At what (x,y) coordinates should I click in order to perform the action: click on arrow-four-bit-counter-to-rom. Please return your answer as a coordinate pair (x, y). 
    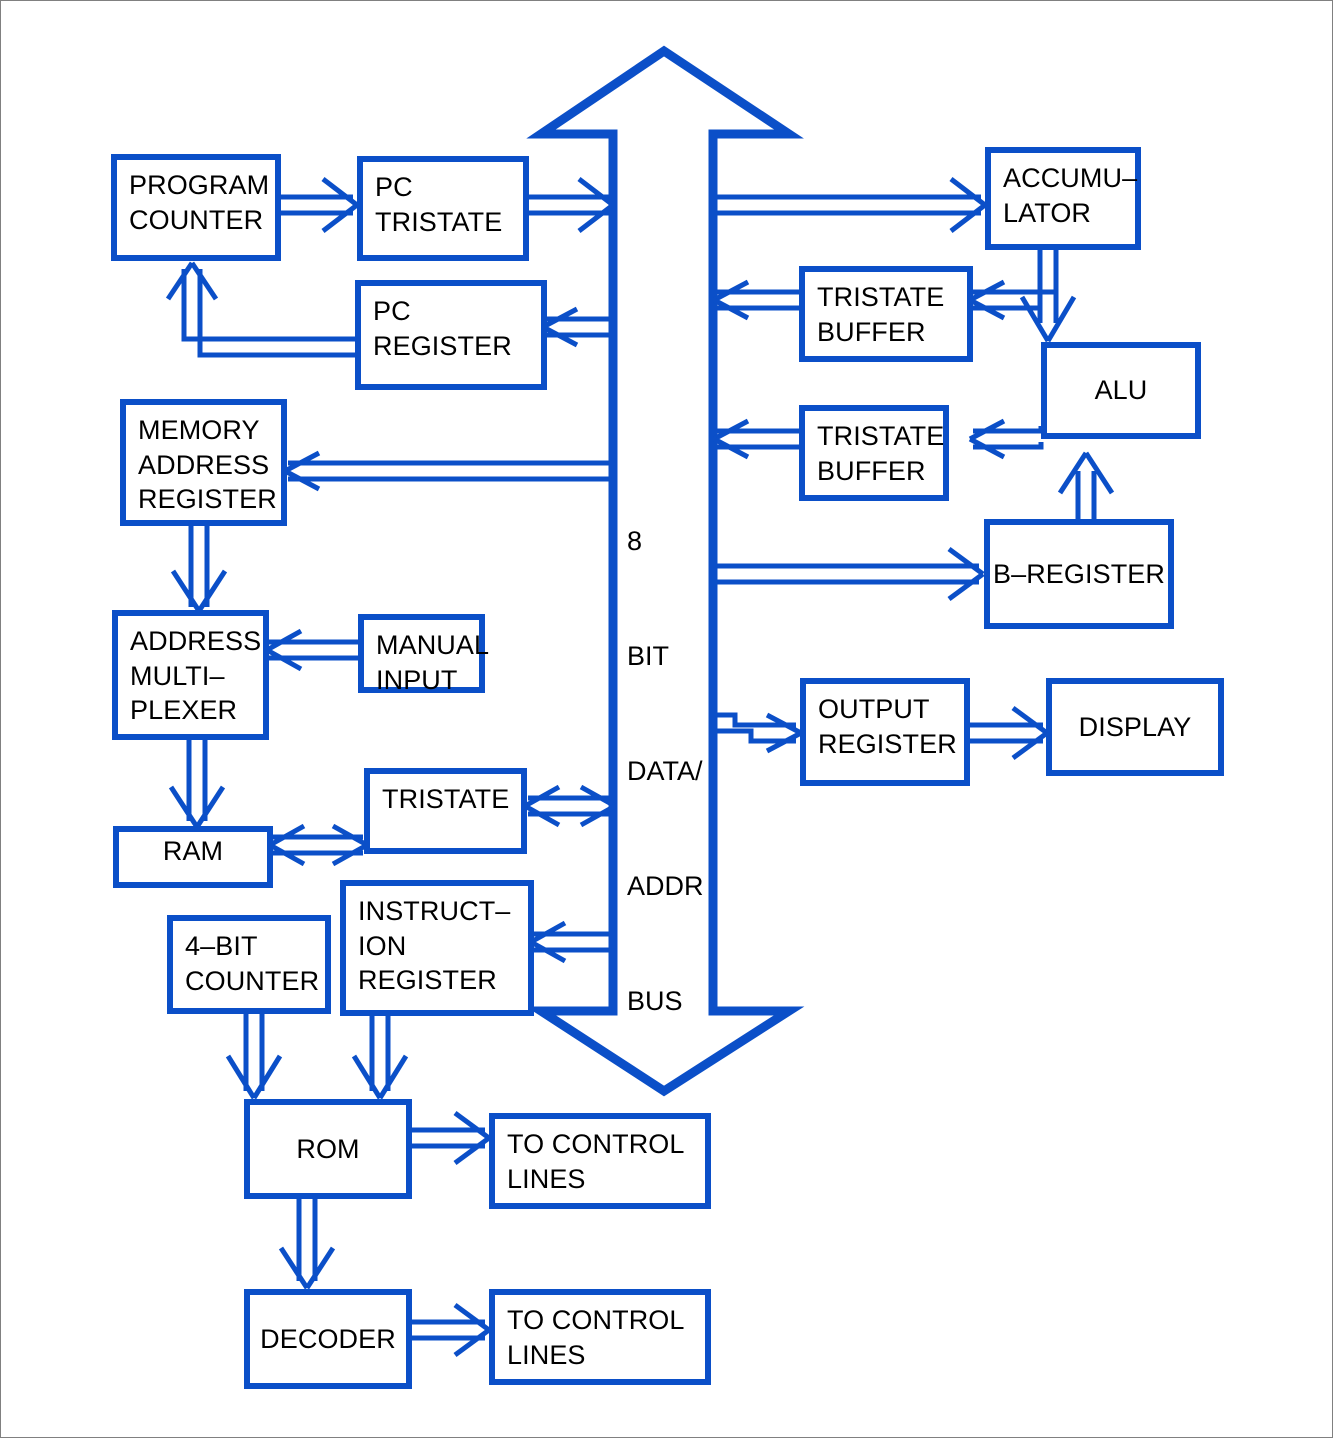
    Looking at the image, I should click on (254, 1057).